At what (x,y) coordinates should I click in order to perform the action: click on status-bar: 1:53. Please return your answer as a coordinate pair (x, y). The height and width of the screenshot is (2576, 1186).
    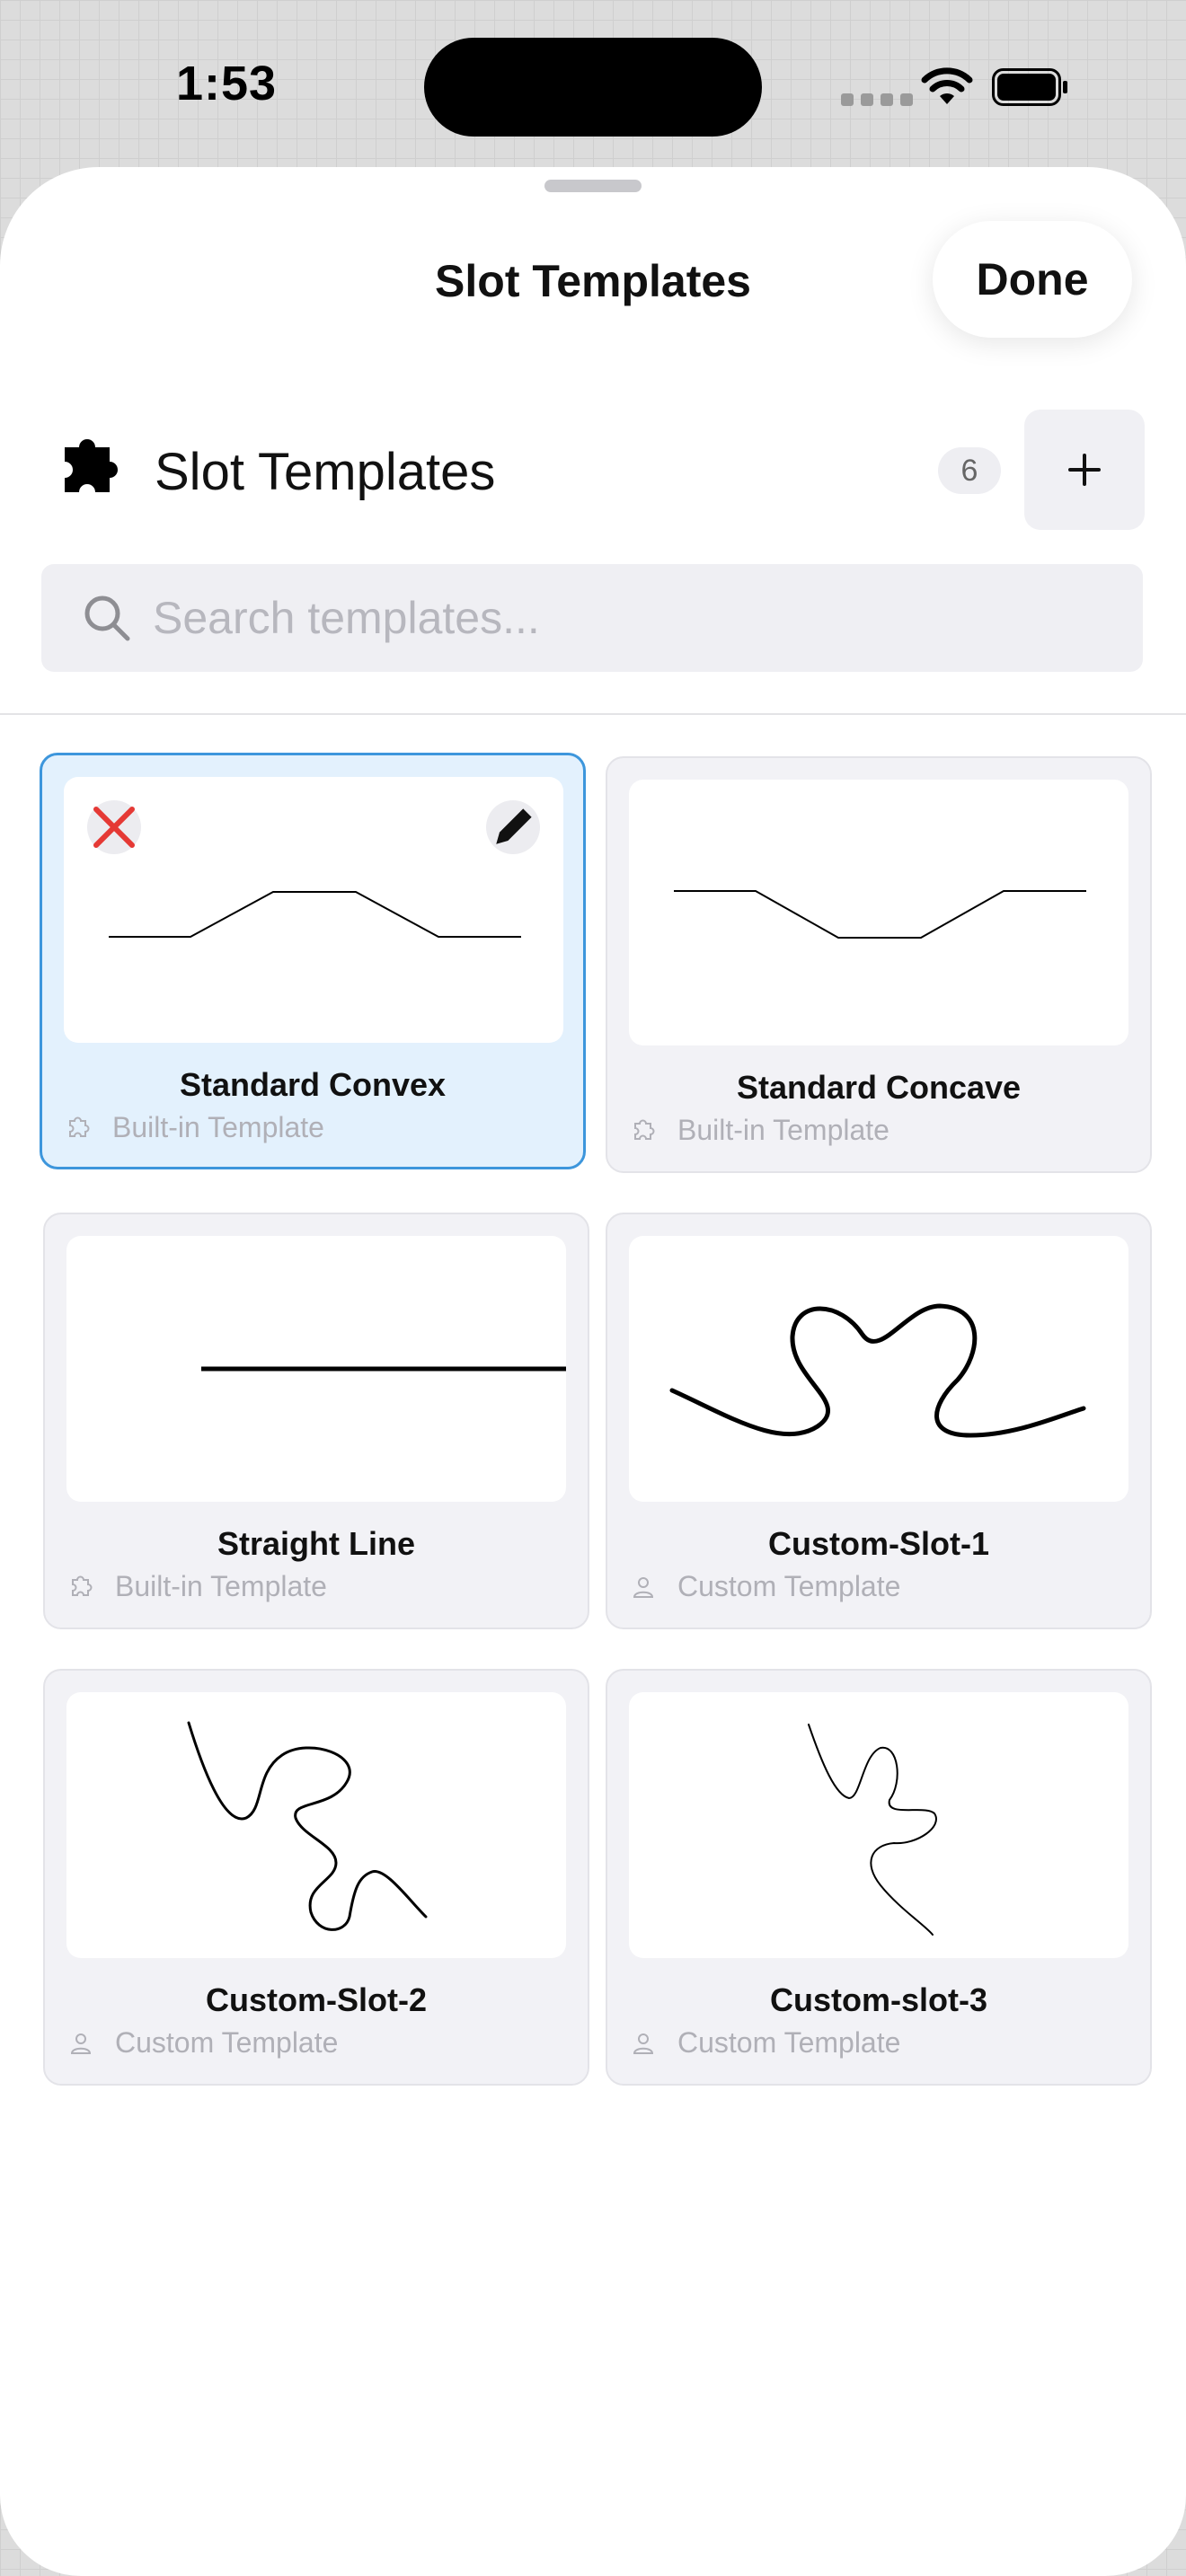
    Looking at the image, I should click on (593, 83).